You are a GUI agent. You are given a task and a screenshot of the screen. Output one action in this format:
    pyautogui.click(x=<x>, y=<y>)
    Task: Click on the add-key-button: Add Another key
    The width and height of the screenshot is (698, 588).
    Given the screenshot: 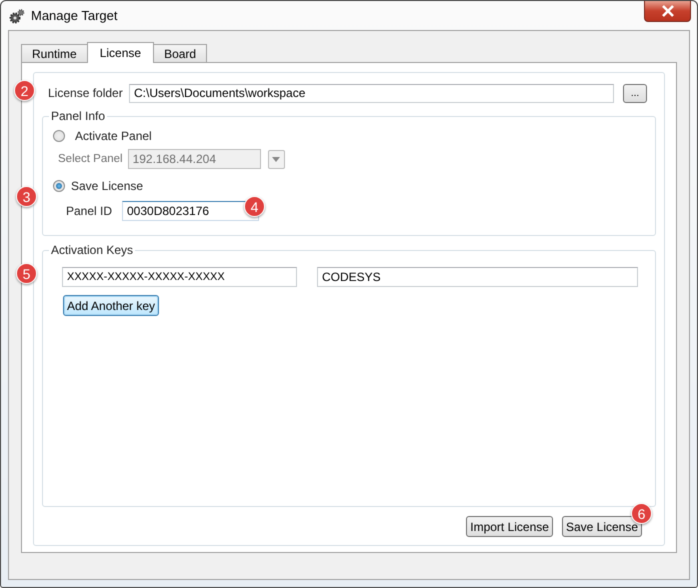 What is the action you would take?
    pyautogui.click(x=111, y=305)
    